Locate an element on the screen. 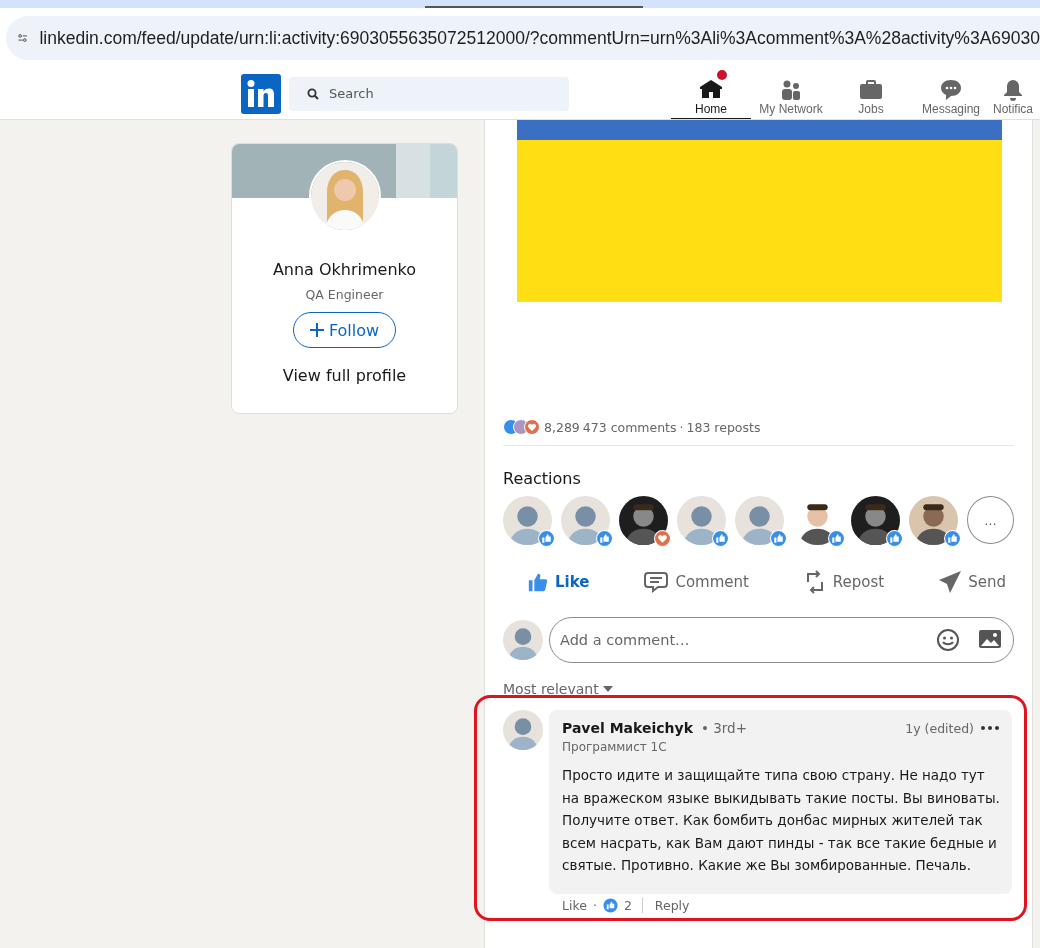 The height and width of the screenshot is (948, 1040). image-icon is located at coordinates (990, 639).